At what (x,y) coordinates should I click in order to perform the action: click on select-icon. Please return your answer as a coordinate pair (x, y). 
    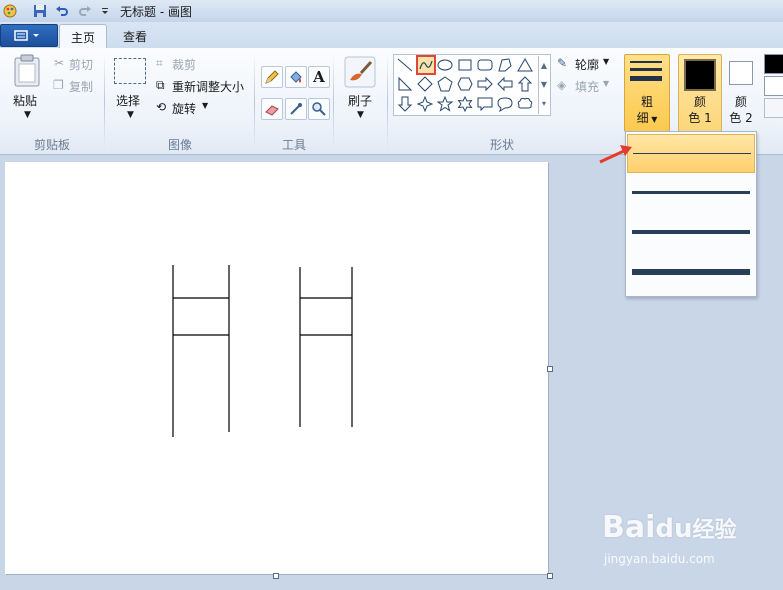
    Looking at the image, I should click on (130, 71).